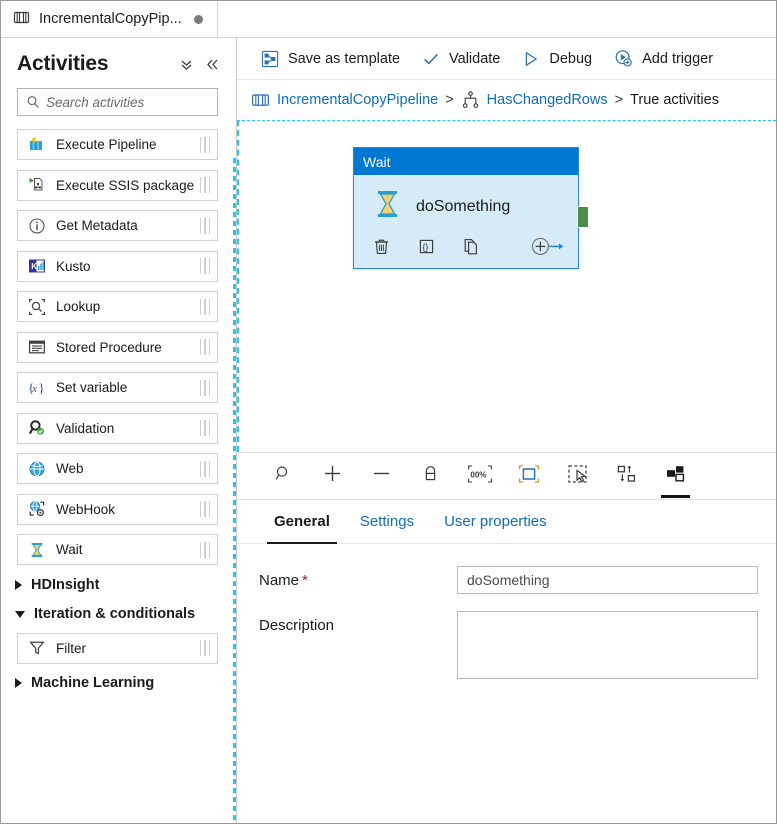  I want to click on execute-pipeline-icon, so click(36, 144).